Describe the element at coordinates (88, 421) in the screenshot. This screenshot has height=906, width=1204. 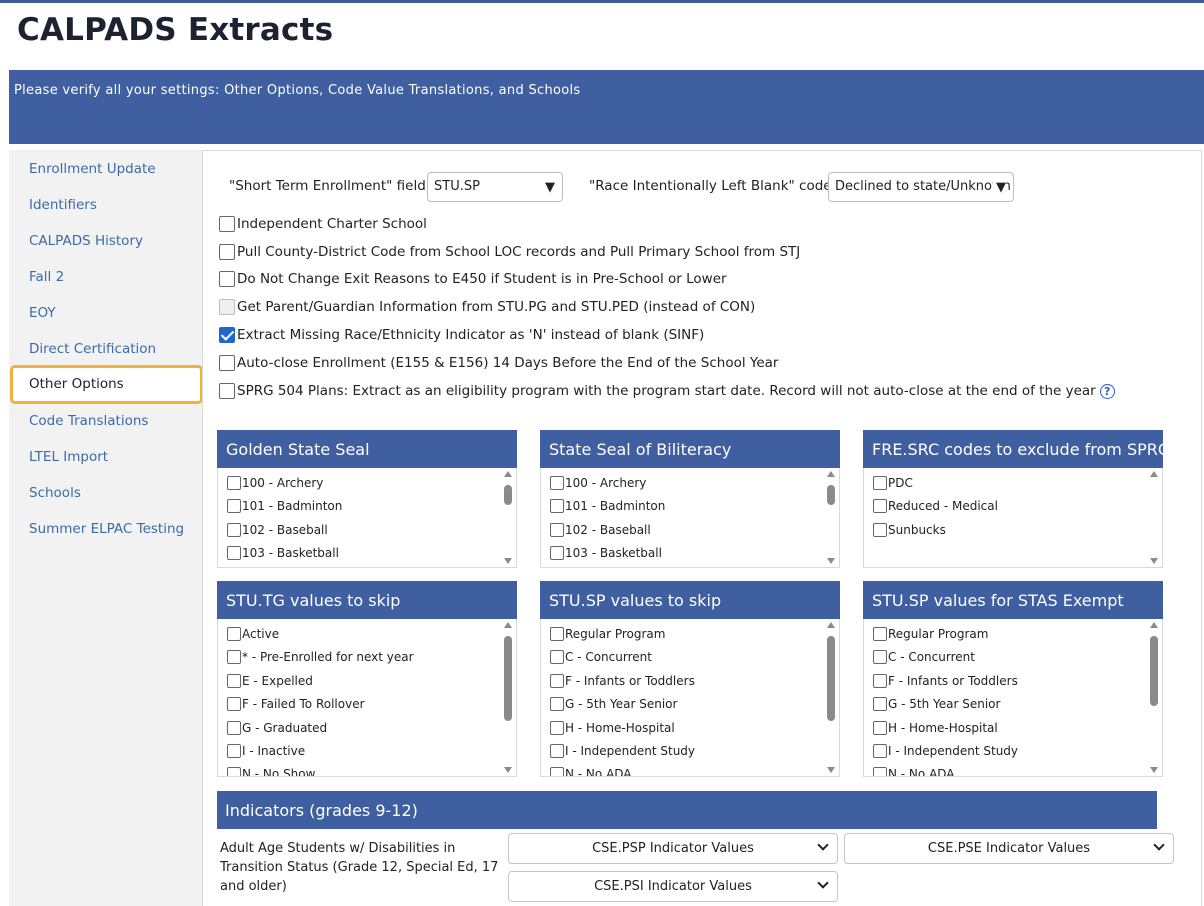
I see `sidebar-item-code-translations: Code Translations` at that location.